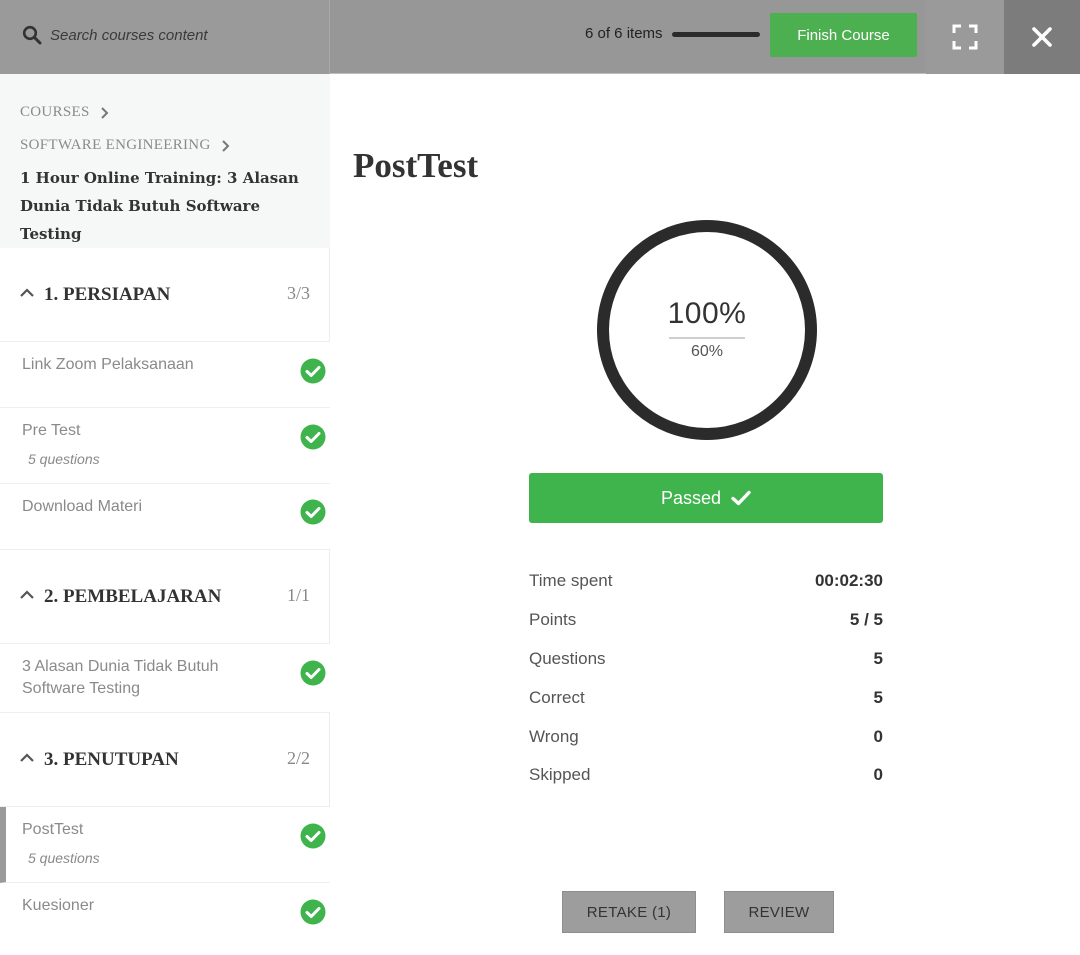  I want to click on course-progress-bar, so click(716, 34).